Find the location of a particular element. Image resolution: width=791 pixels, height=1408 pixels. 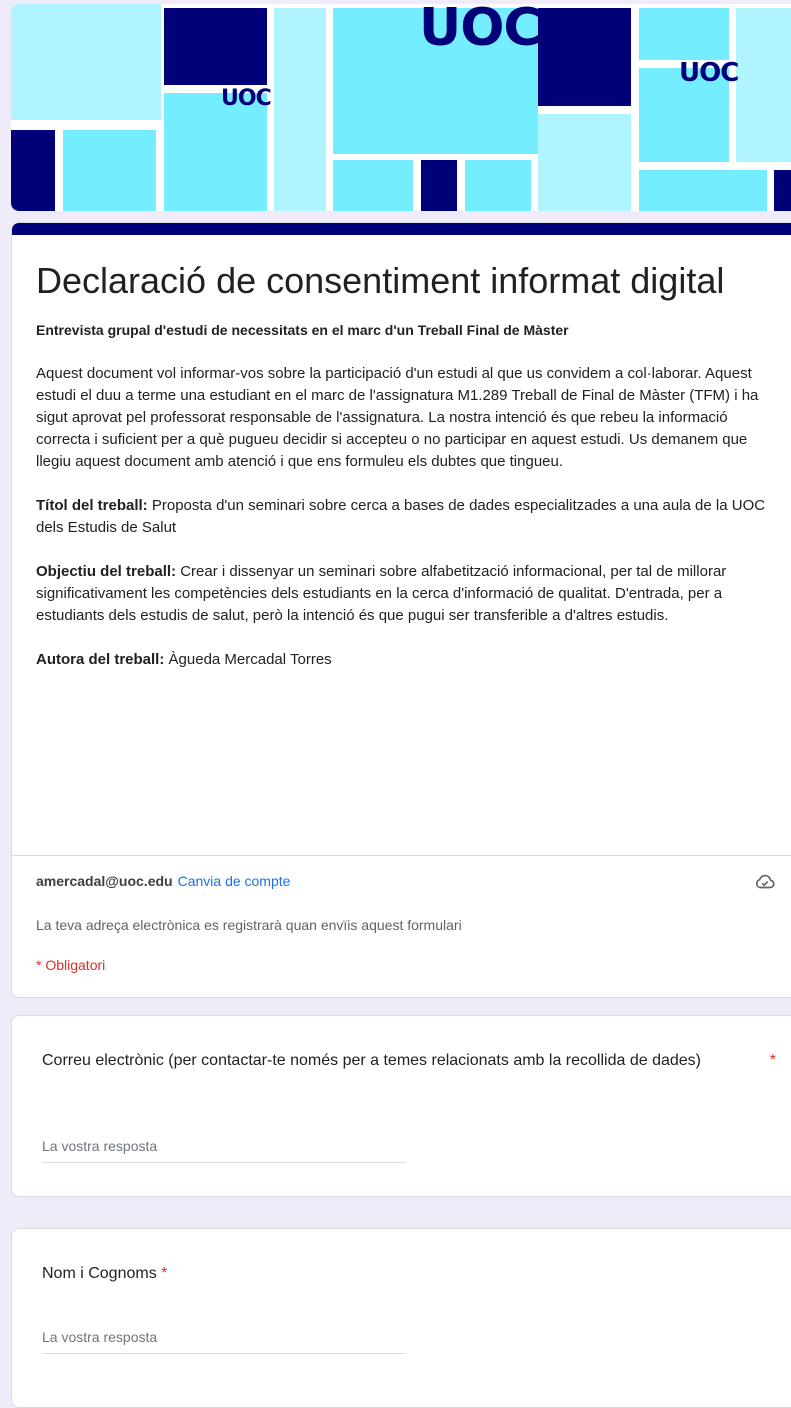

question-title-name: Nom i Cognoms * is located at coordinates (372, 1274).